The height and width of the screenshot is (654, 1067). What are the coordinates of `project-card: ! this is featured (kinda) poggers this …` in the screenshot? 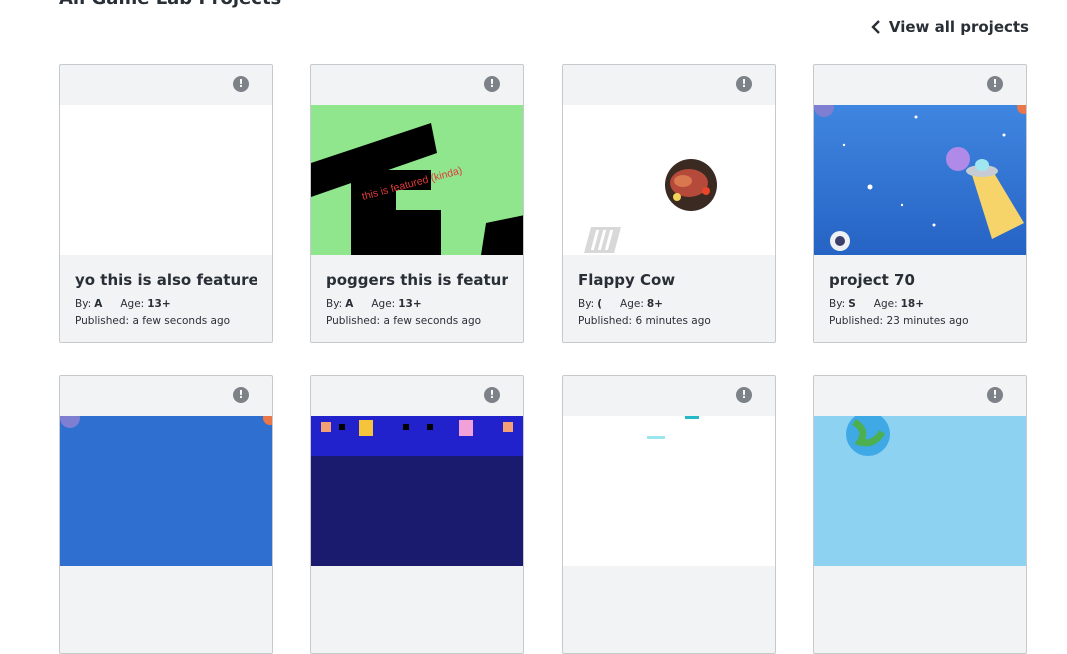 It's located at (417, 203).